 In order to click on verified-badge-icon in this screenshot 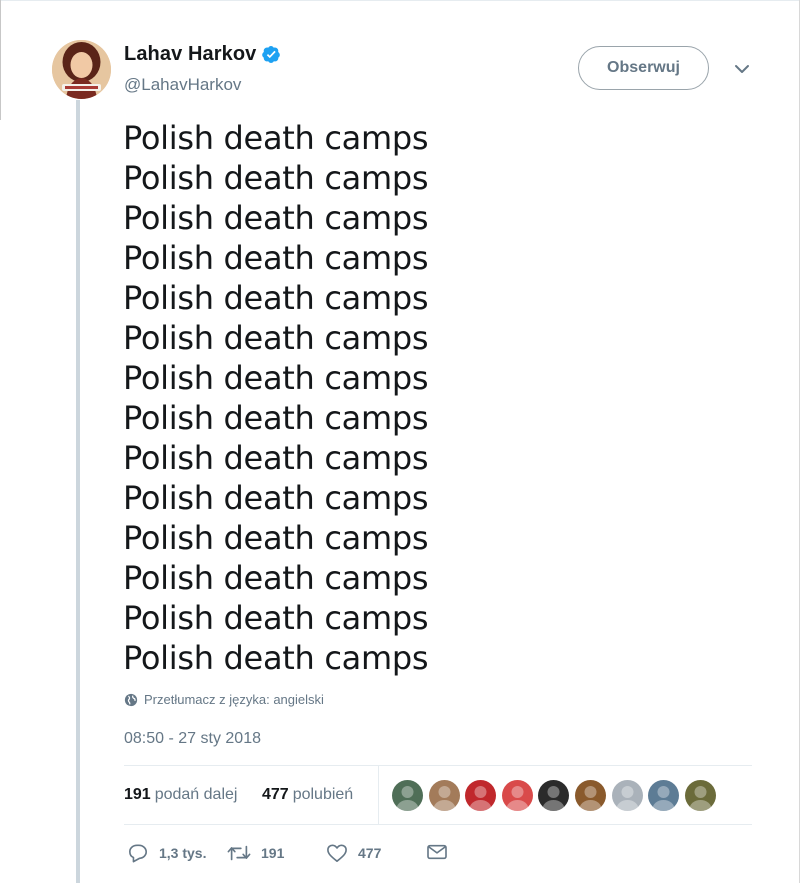, I will do `click(271, 54)`.